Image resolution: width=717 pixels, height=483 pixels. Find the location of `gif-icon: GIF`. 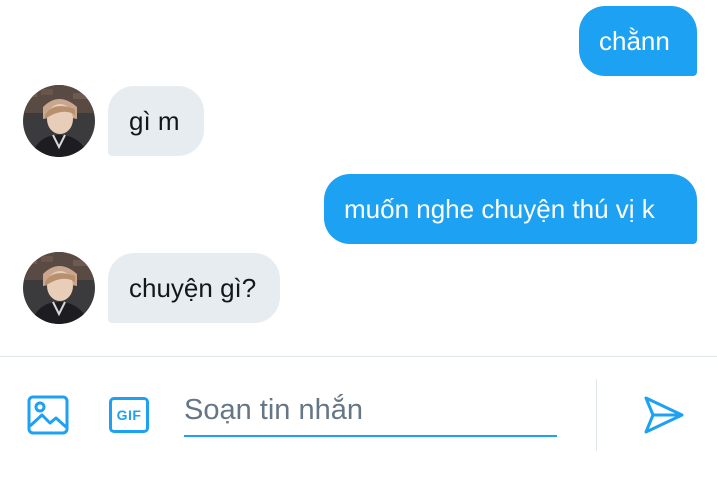

gif-icon: GIF is located at coordinates (129, 415).